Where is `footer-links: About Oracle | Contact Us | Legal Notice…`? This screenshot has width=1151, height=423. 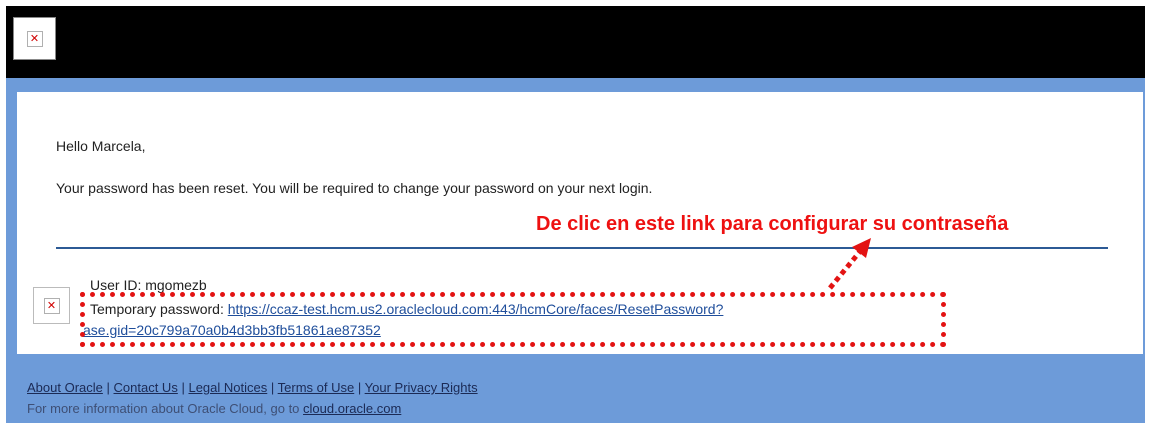
footer-links: About Oracle | Contact Us | Legal Notice… is located at coordinates (252, 387).